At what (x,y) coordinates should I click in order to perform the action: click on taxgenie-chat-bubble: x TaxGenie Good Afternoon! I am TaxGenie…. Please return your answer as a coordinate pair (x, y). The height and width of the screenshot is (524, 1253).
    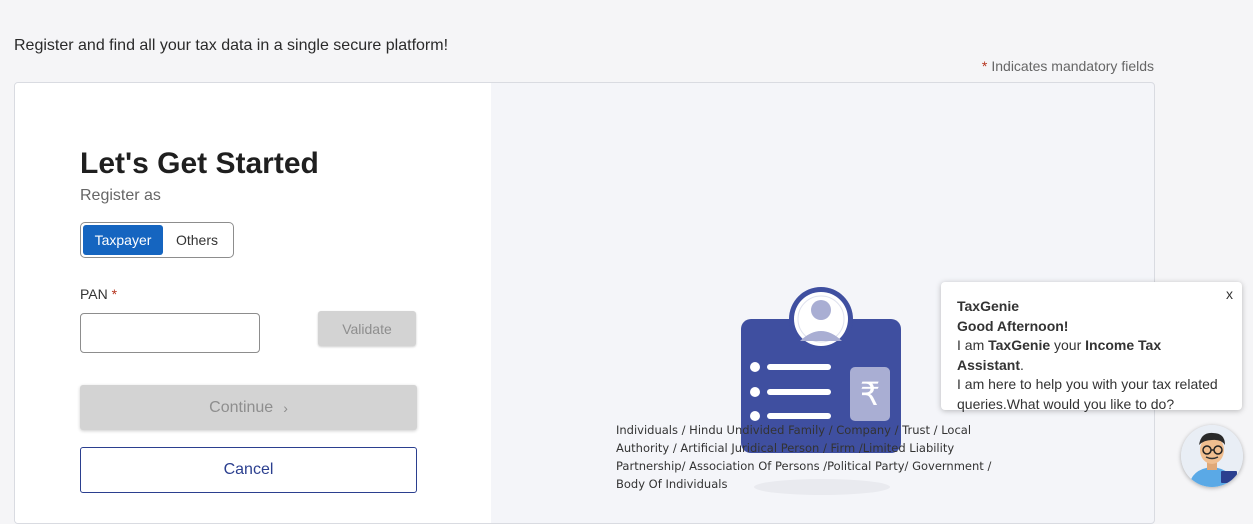
    Looking at the image, I should click on (1091, 347).